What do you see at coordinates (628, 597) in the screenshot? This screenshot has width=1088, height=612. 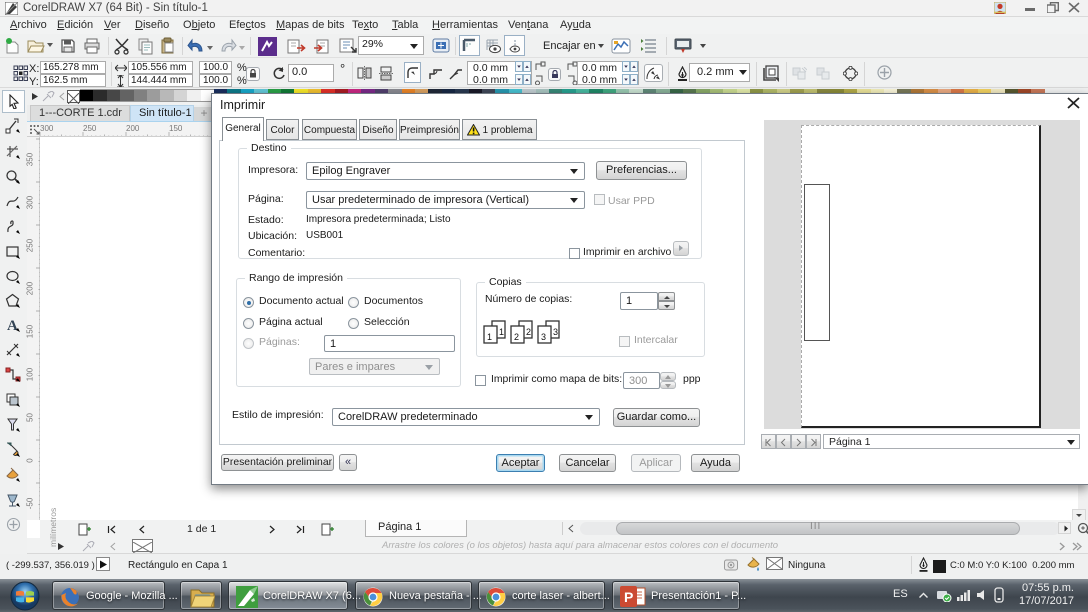 I see `svg-text: P` at bounding box center [628, 597].